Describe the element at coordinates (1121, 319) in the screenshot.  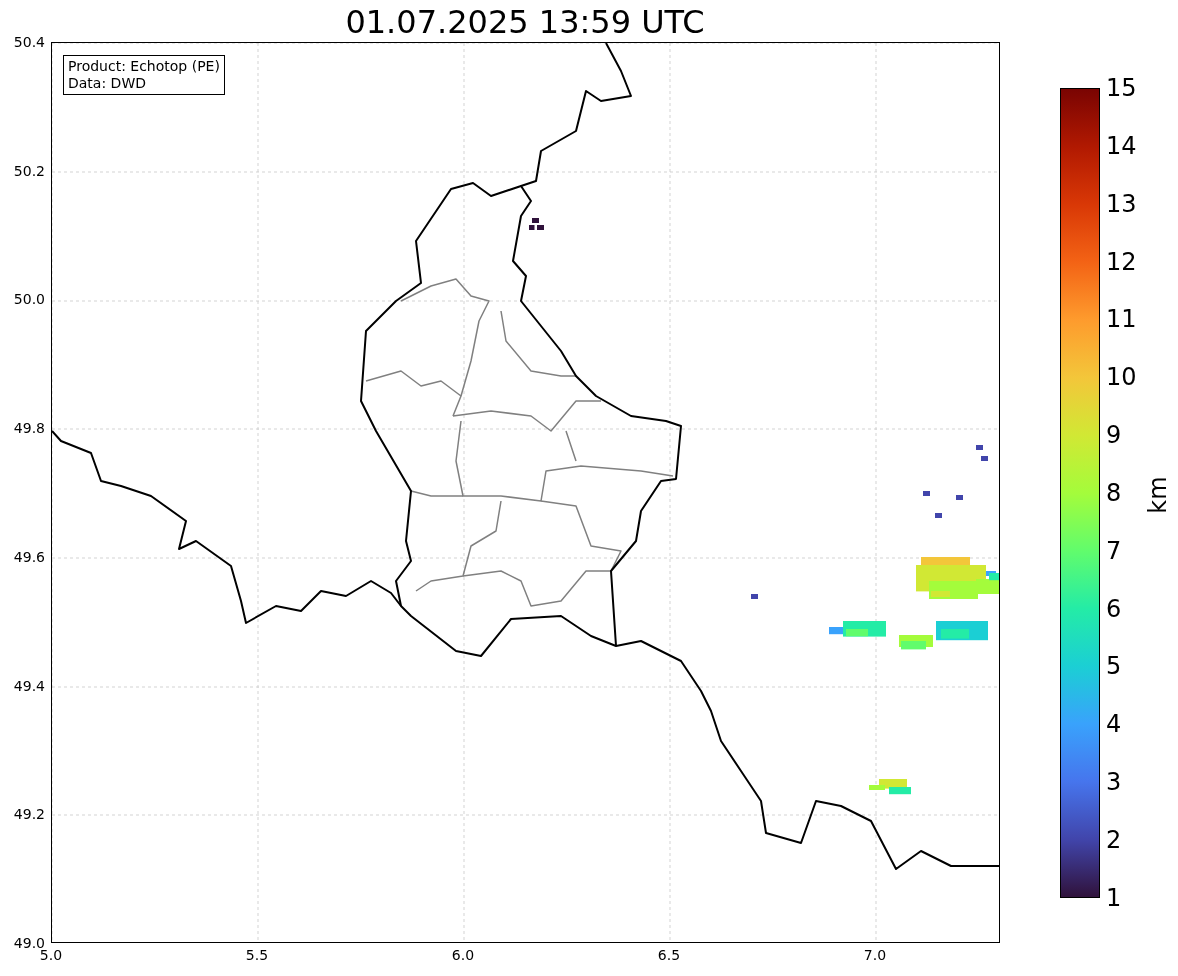
I see `colorbar-tick-label: 11` at that location.